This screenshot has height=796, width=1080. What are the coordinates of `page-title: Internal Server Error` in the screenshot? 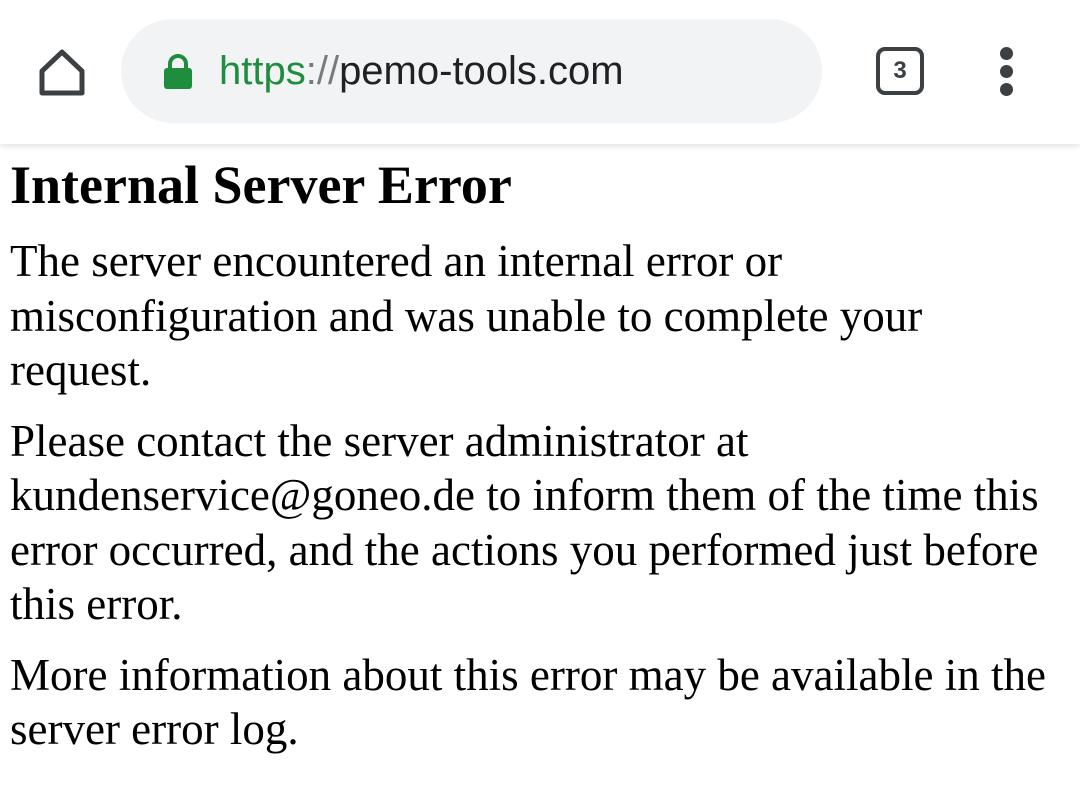 It's located at (261, 185).